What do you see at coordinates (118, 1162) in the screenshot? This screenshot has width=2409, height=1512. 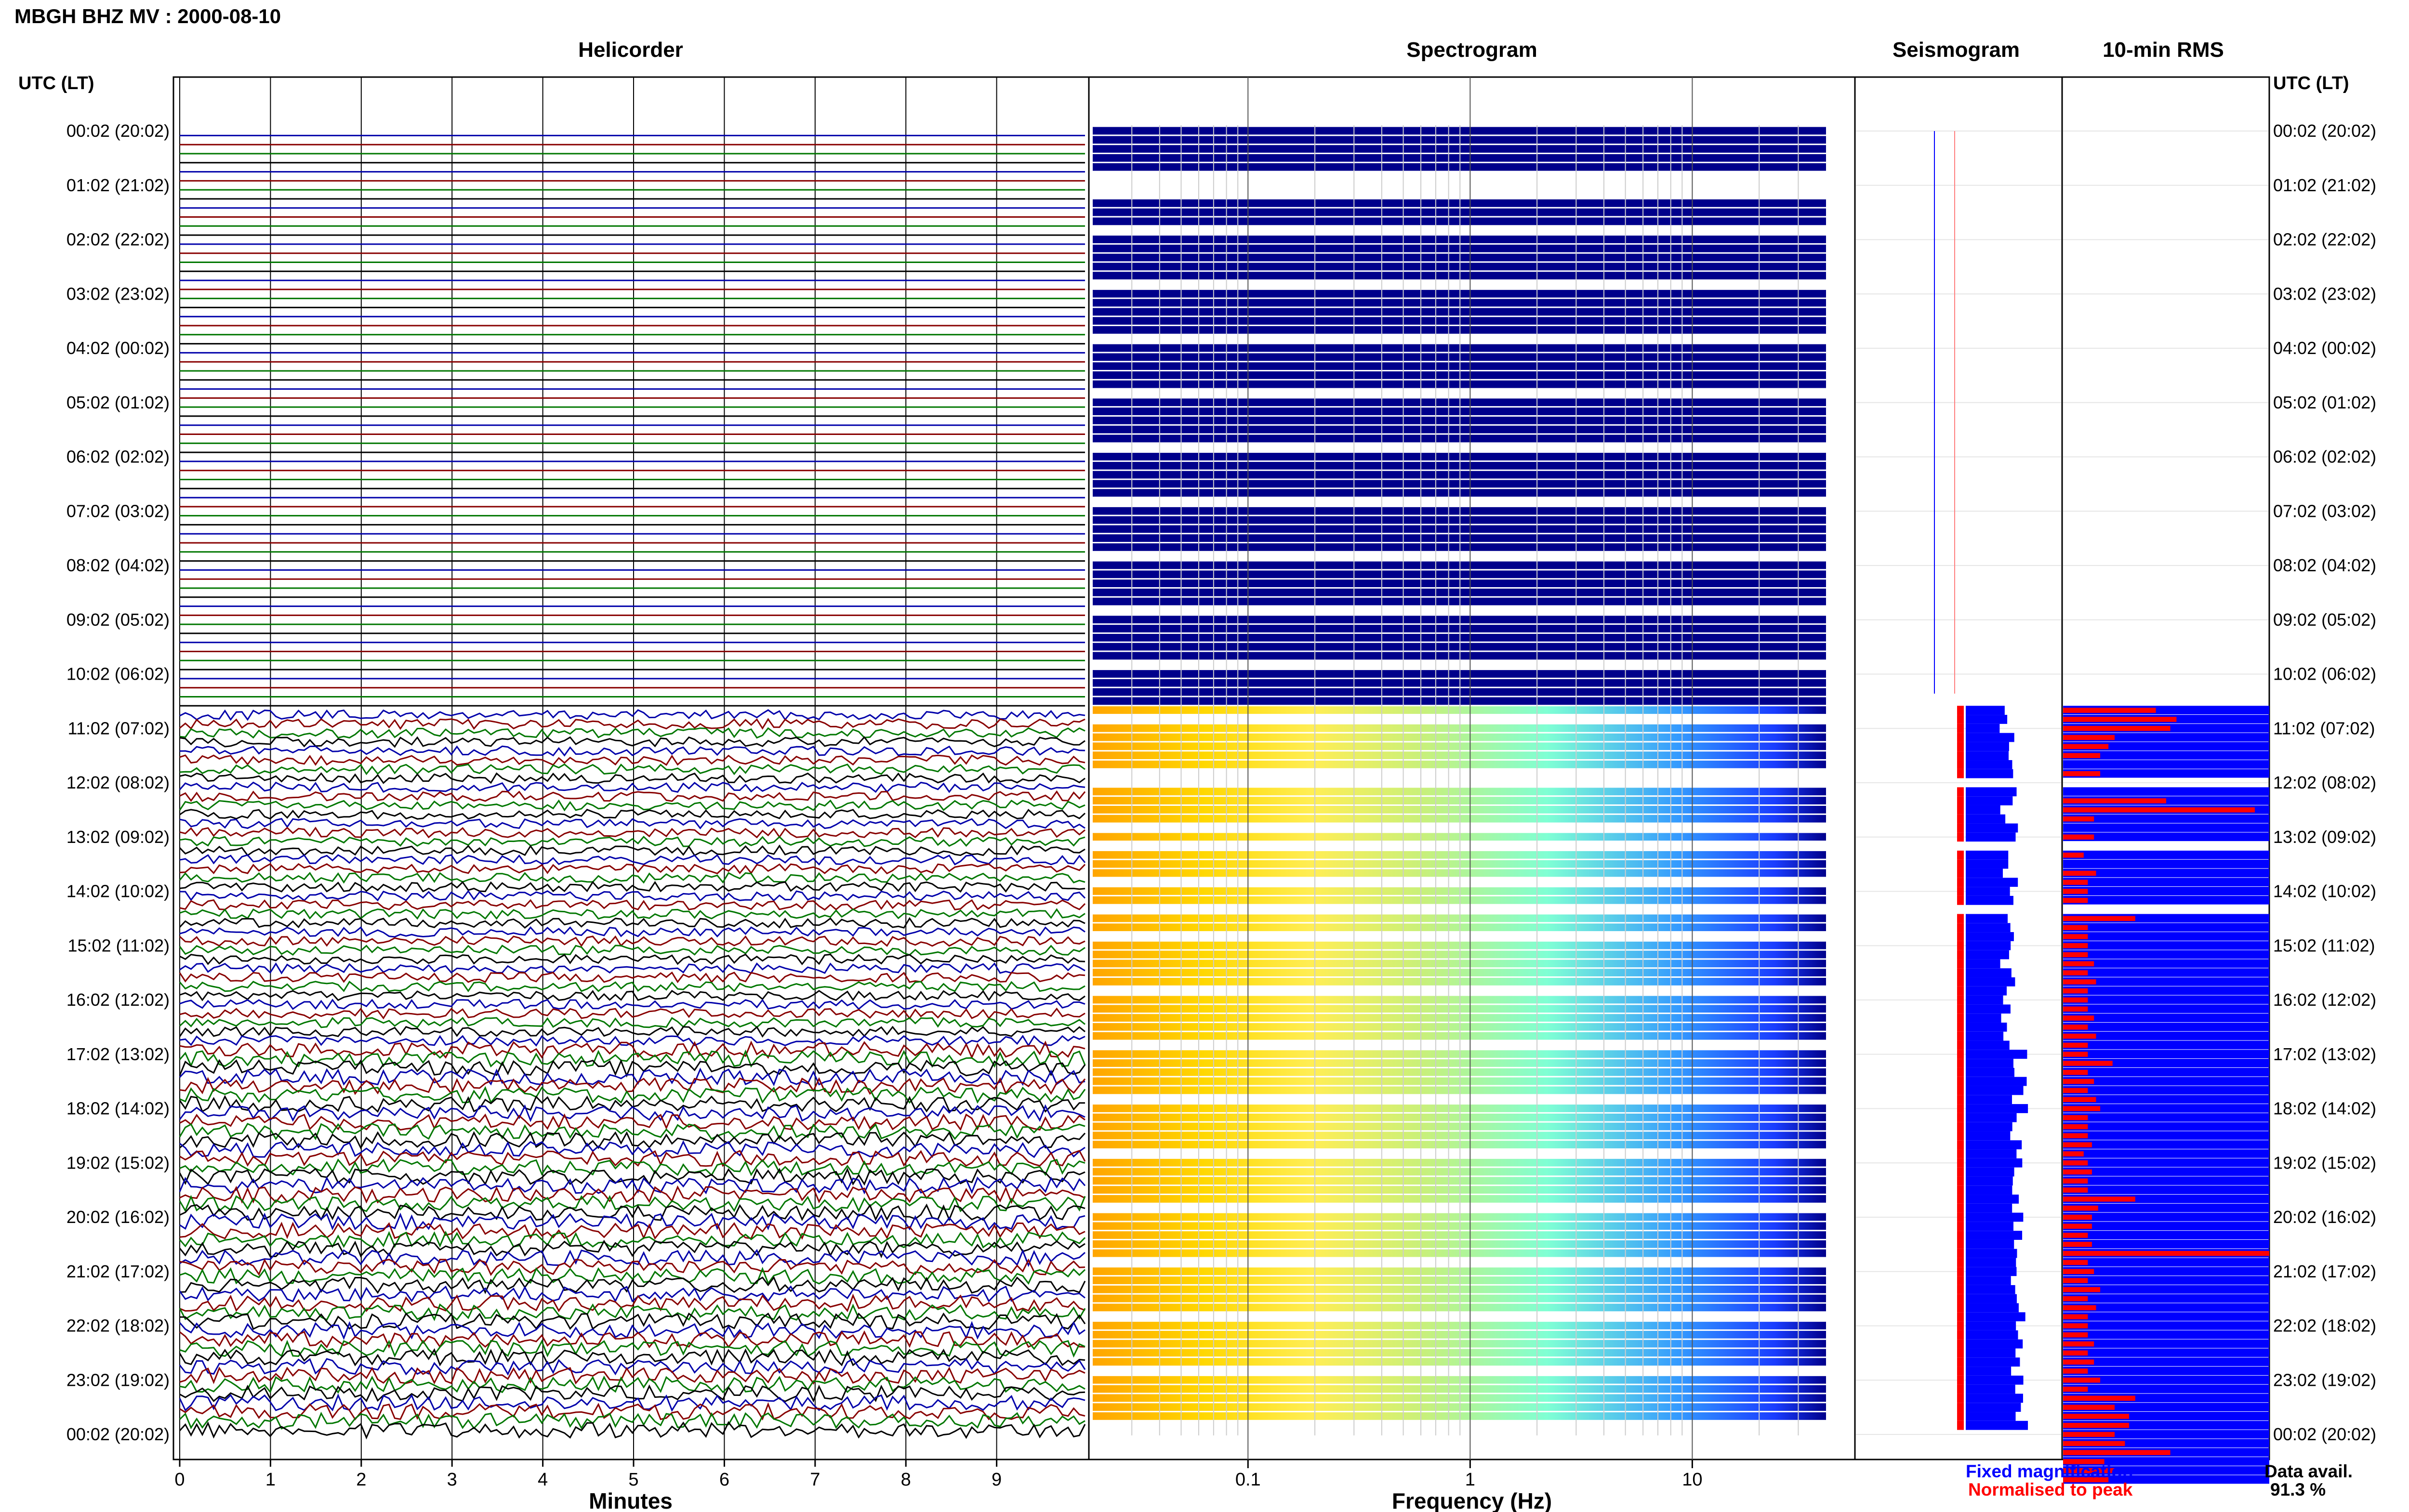 I see `time-label-left-19: 19:02 (15:02)` at bounding box center [118, 1162].